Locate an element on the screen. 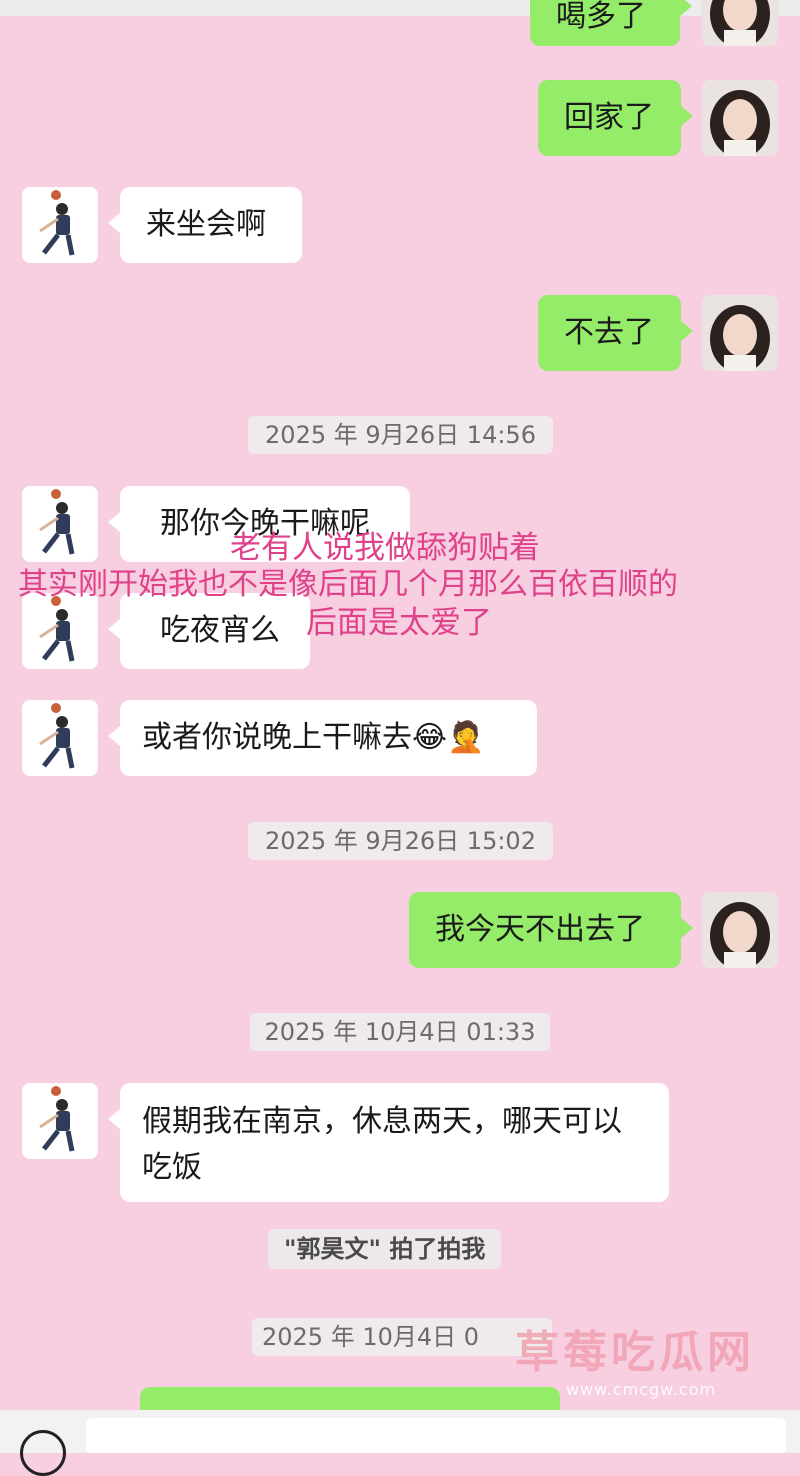  message-bubble-outgoing: 喝多了 is located at coordinates (611, 23).